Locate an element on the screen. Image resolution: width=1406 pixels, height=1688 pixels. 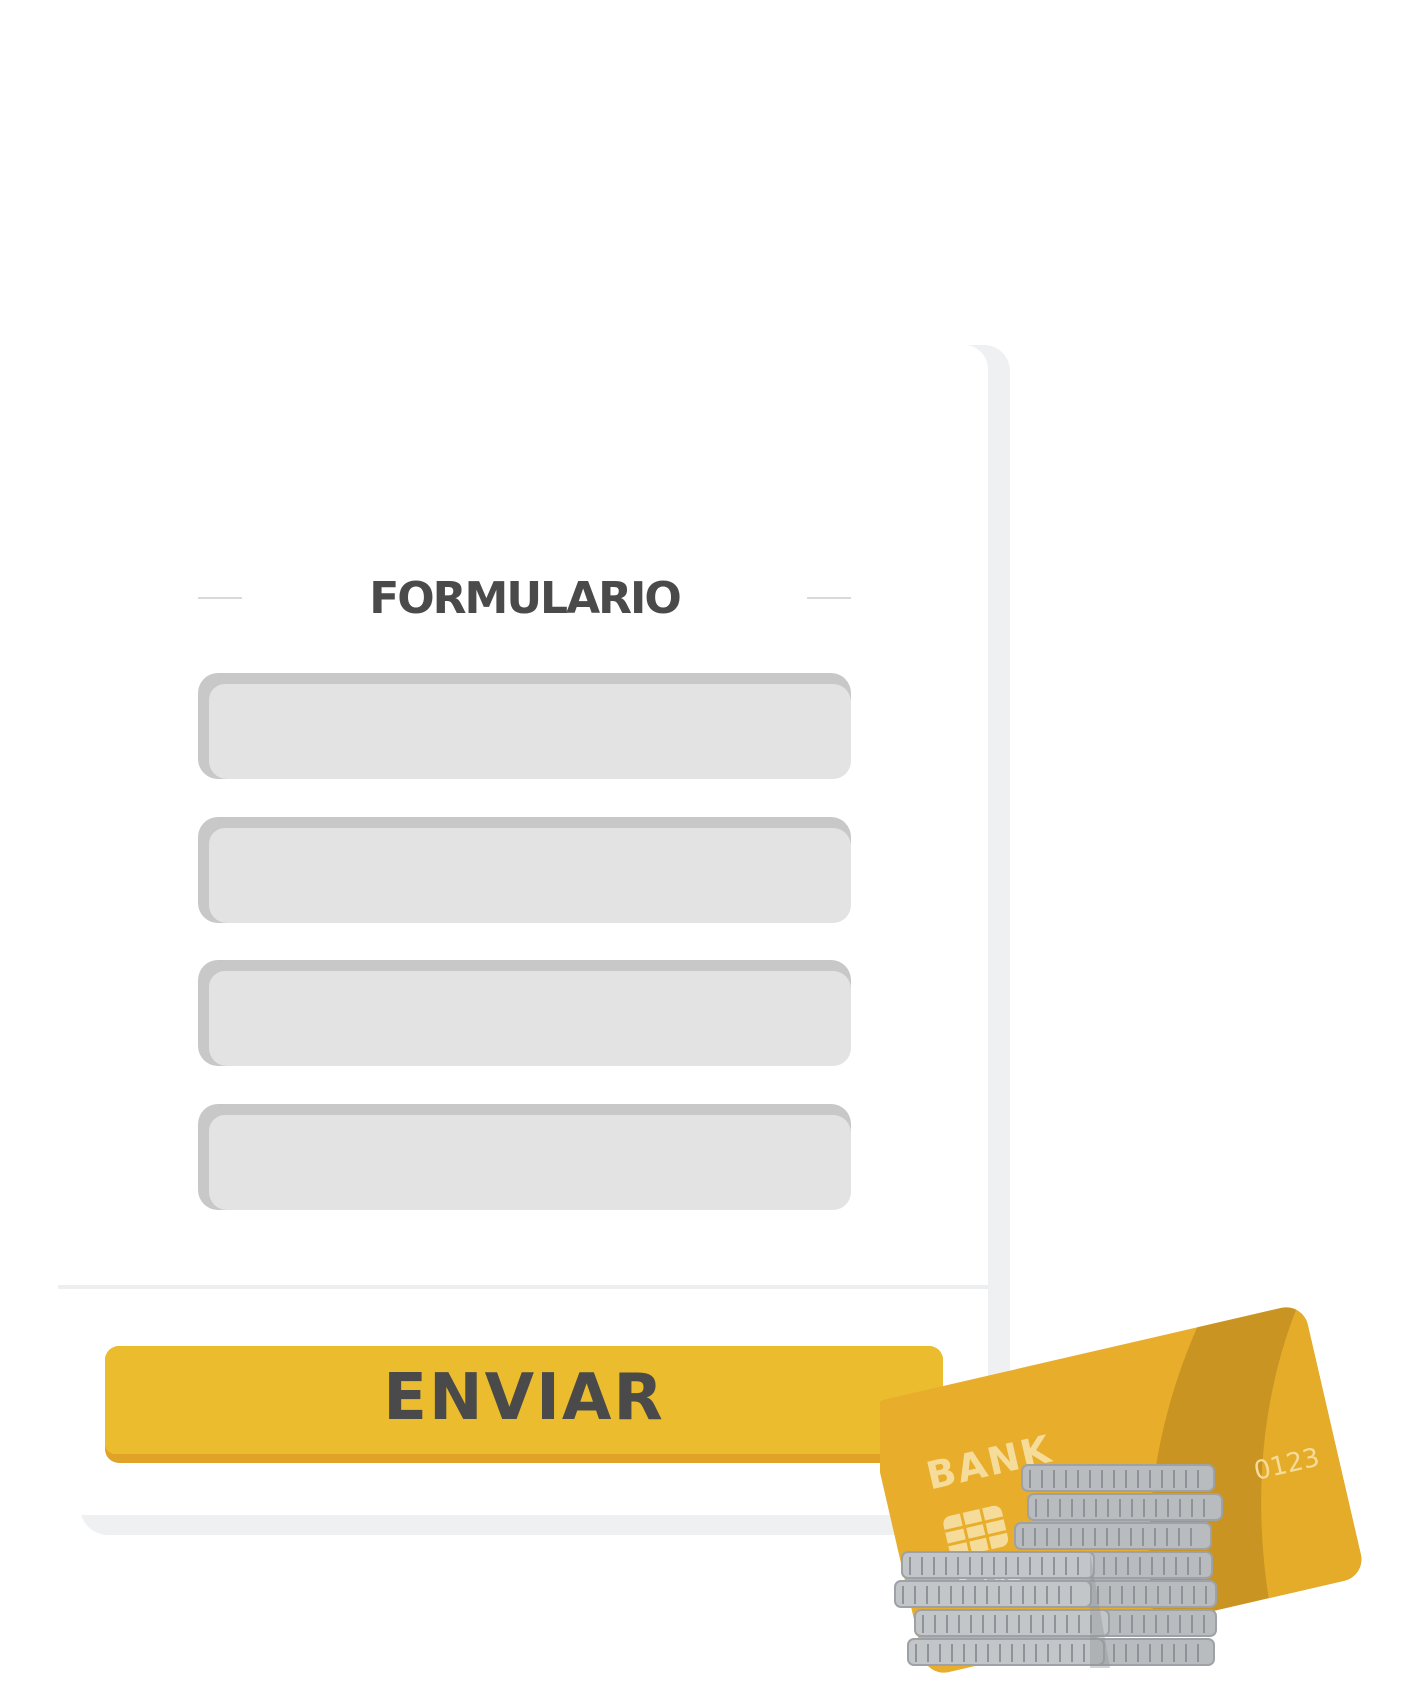
form-field-3-input is located at coordinates (530, 1018).